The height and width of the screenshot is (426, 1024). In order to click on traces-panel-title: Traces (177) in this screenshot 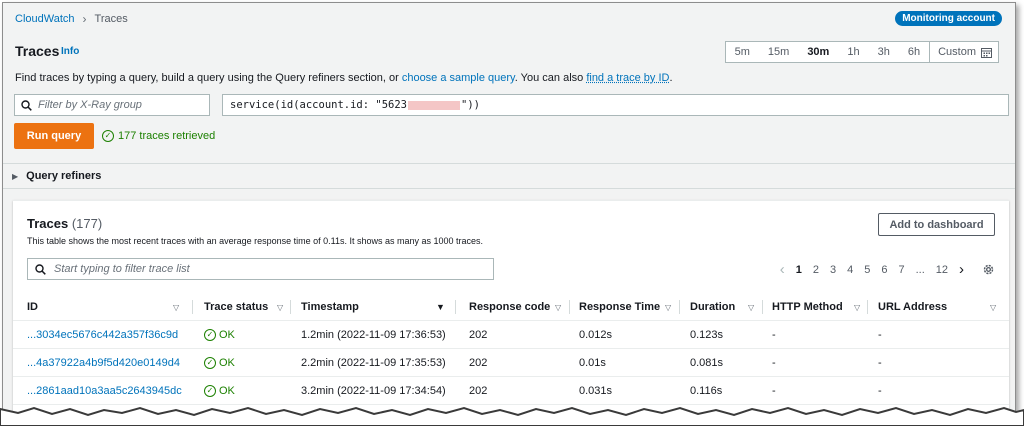, I will do `click(64, 223)`.